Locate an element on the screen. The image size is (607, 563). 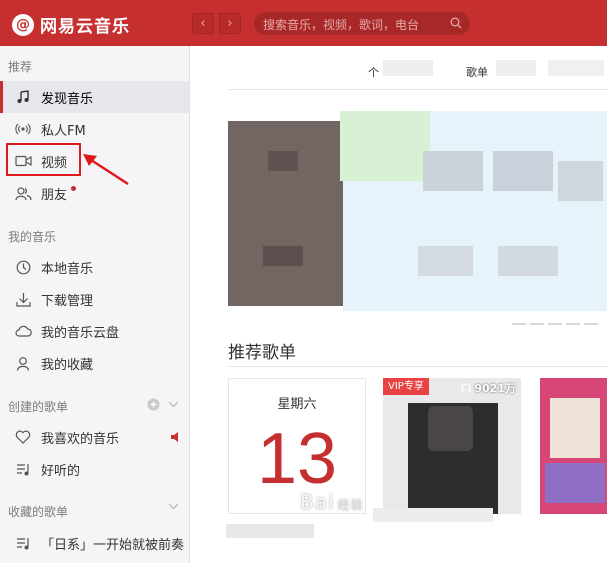
app-logo: @ 网易云音乐 is located at coordinates (71, 24).